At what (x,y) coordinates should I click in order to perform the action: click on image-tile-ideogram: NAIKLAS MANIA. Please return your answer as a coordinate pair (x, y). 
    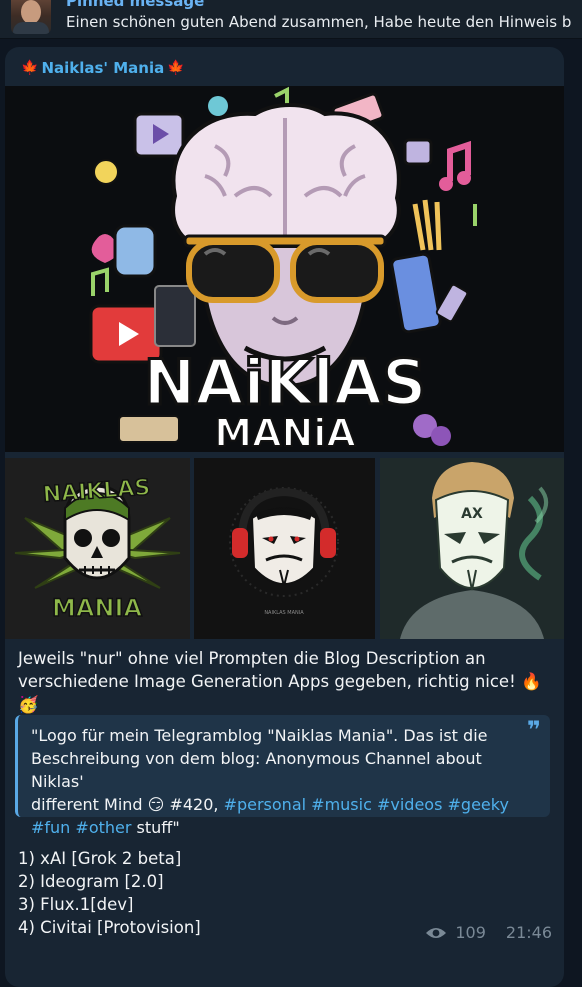
    Looking at the image, I should click on (284, 548).